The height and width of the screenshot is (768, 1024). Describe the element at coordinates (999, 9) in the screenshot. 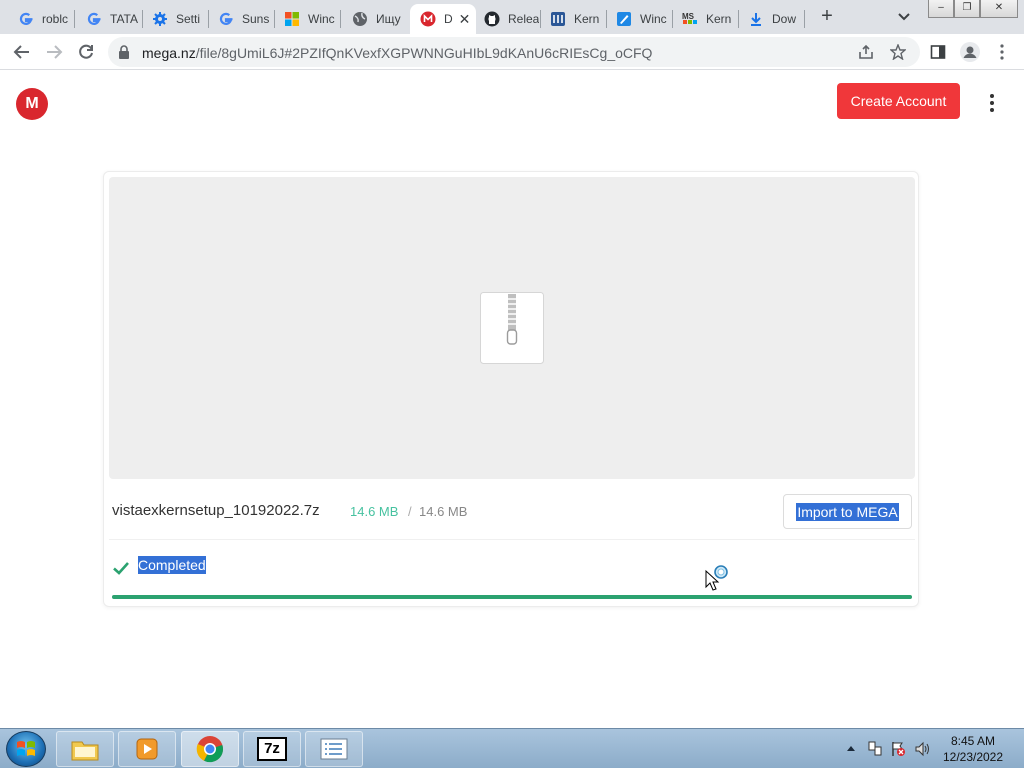

I see `close-window-button: ✕` at that location.